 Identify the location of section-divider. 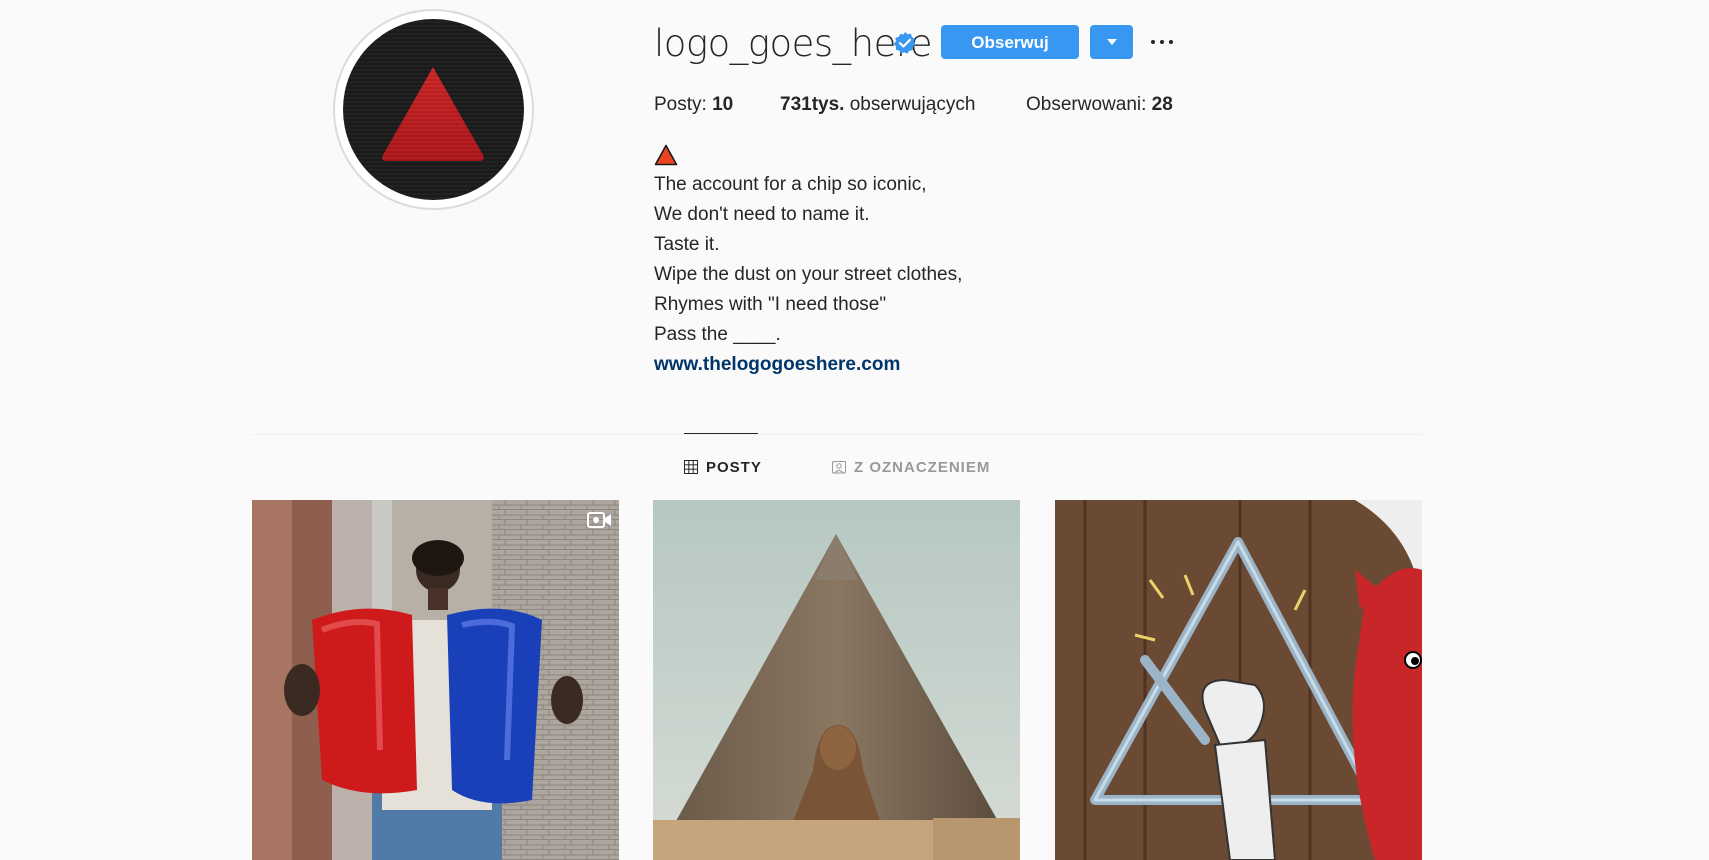
(837, 434).